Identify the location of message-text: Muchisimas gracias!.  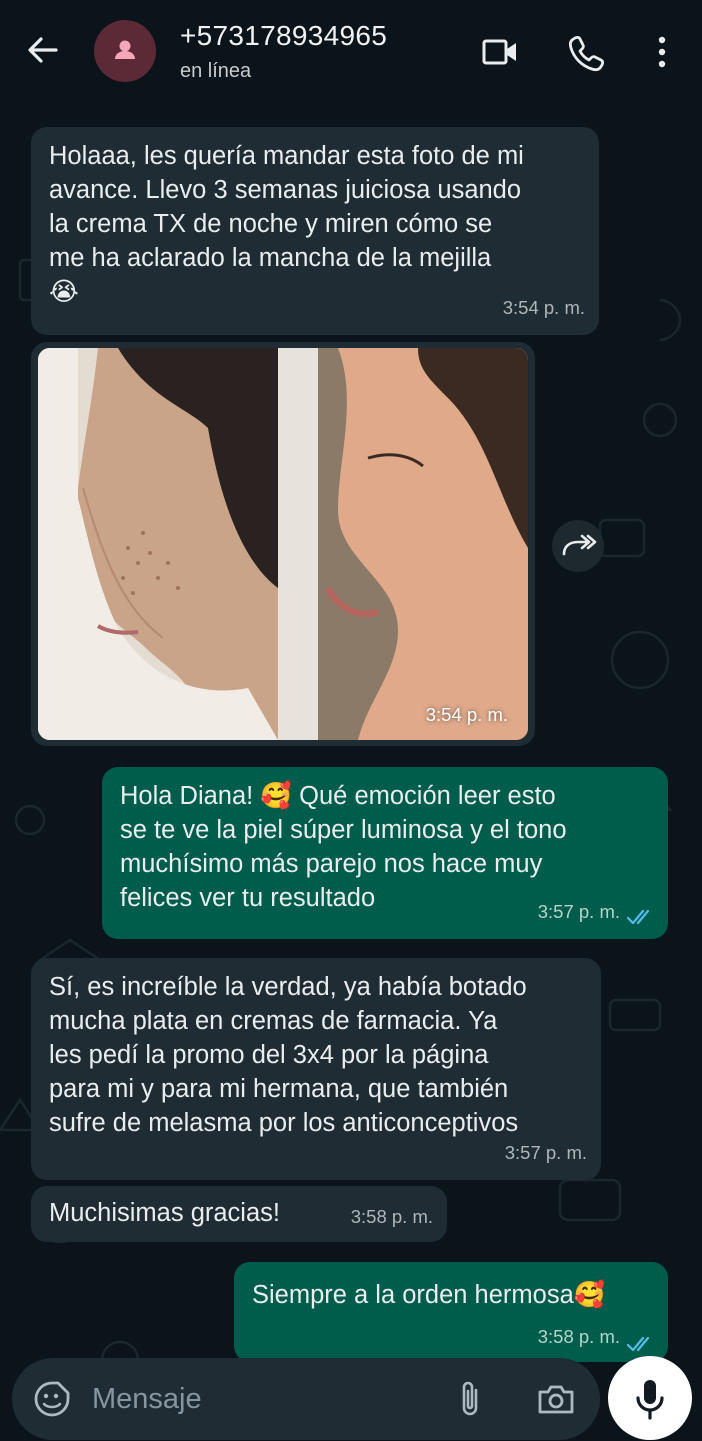
(164, 1213).